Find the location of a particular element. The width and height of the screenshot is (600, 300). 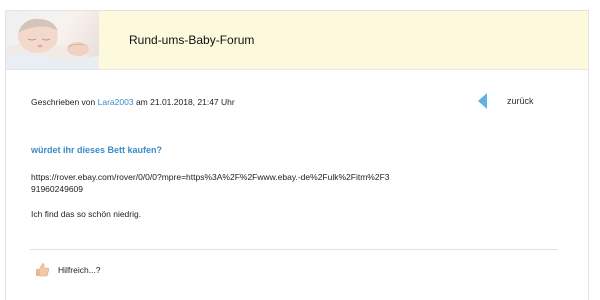

meta-at: am is located at coordinates (141, 102).